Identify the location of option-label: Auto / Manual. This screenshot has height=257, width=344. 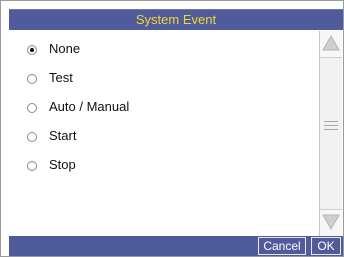
(89, 106).